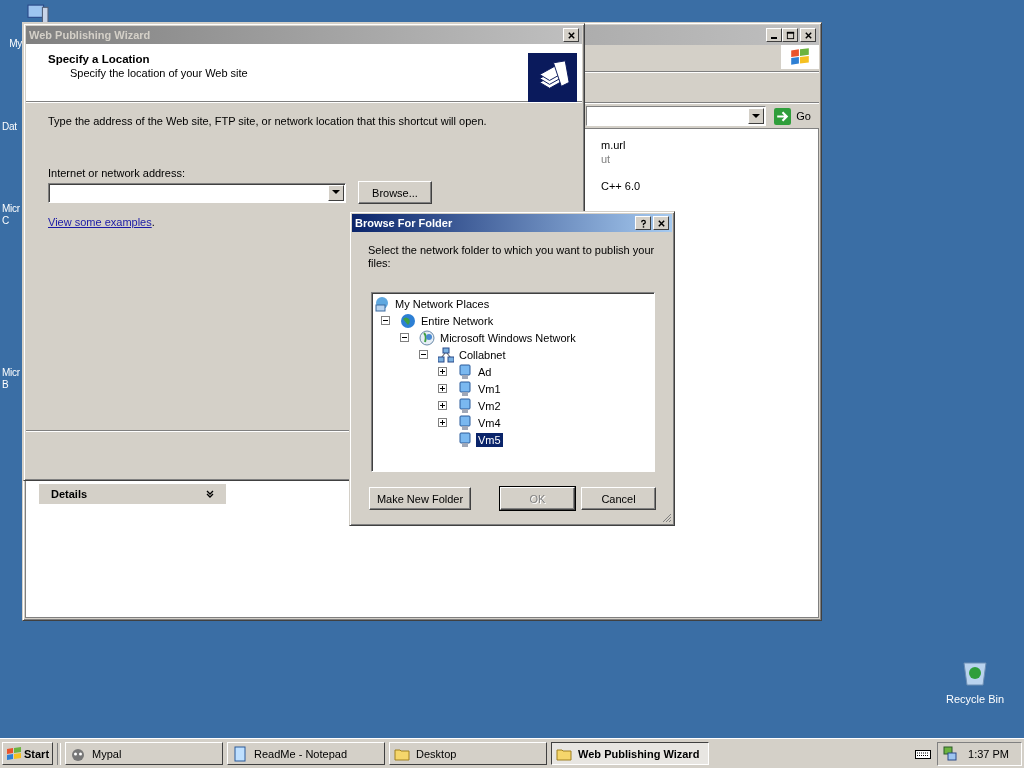 Image resolution: width=1024 pixels, height=768 pixels. What do you see at coordinates (676, 116) in the screenshot?
I see `address-field` at bounding box center [676, 116].